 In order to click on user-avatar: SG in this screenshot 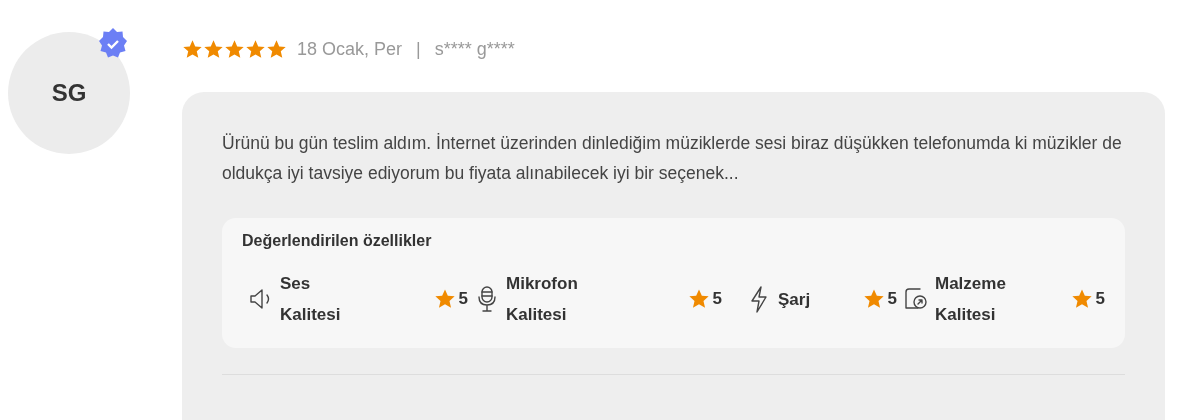, I will do `click(69, 93)`.